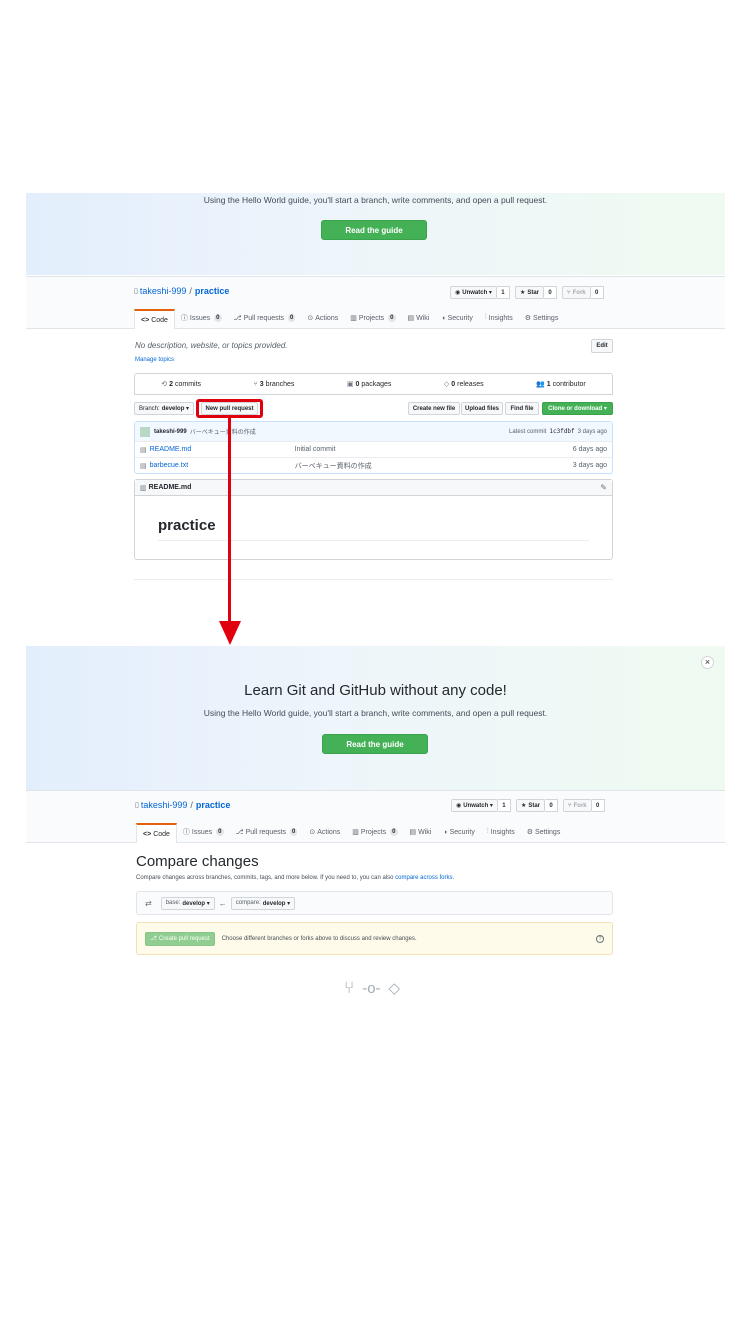  What do you see at coordinates (411, 318) in the screenshot?
I see `book-icon: ▤` at bounding box center [411, 318].